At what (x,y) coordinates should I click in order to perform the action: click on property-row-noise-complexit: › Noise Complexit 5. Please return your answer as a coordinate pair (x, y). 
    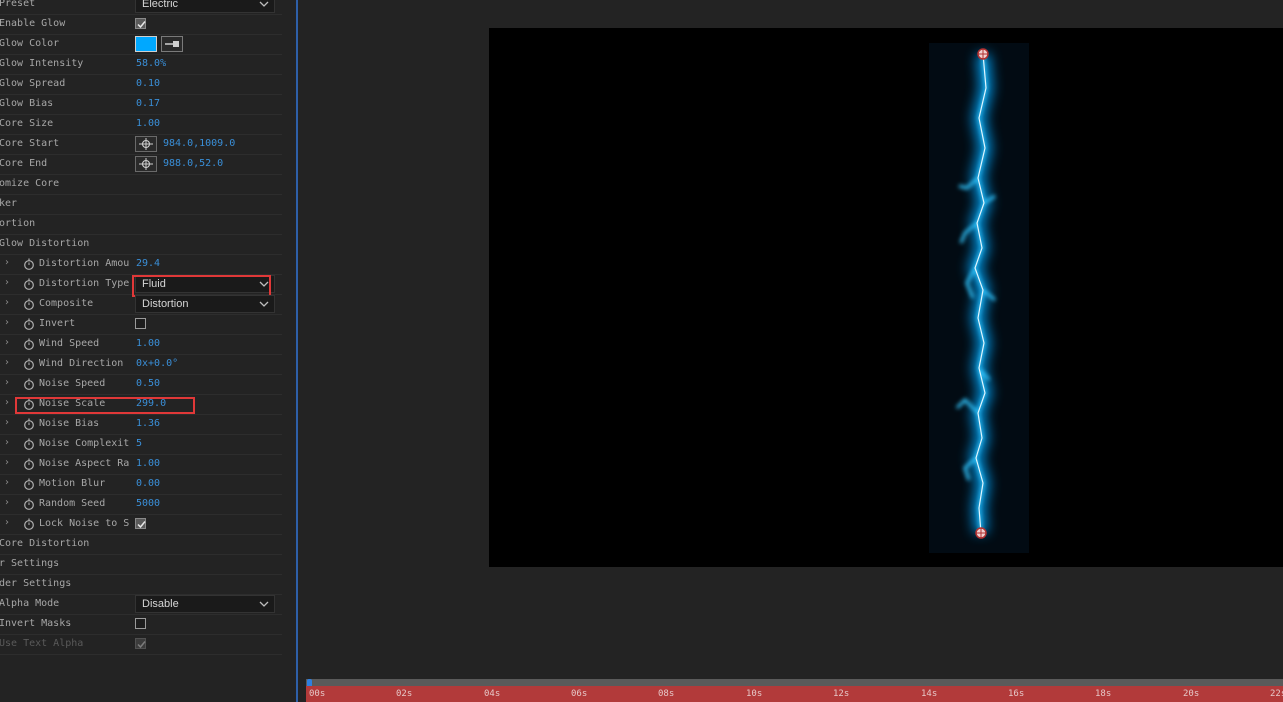
    Looking at the image, I should click on (141, 445).